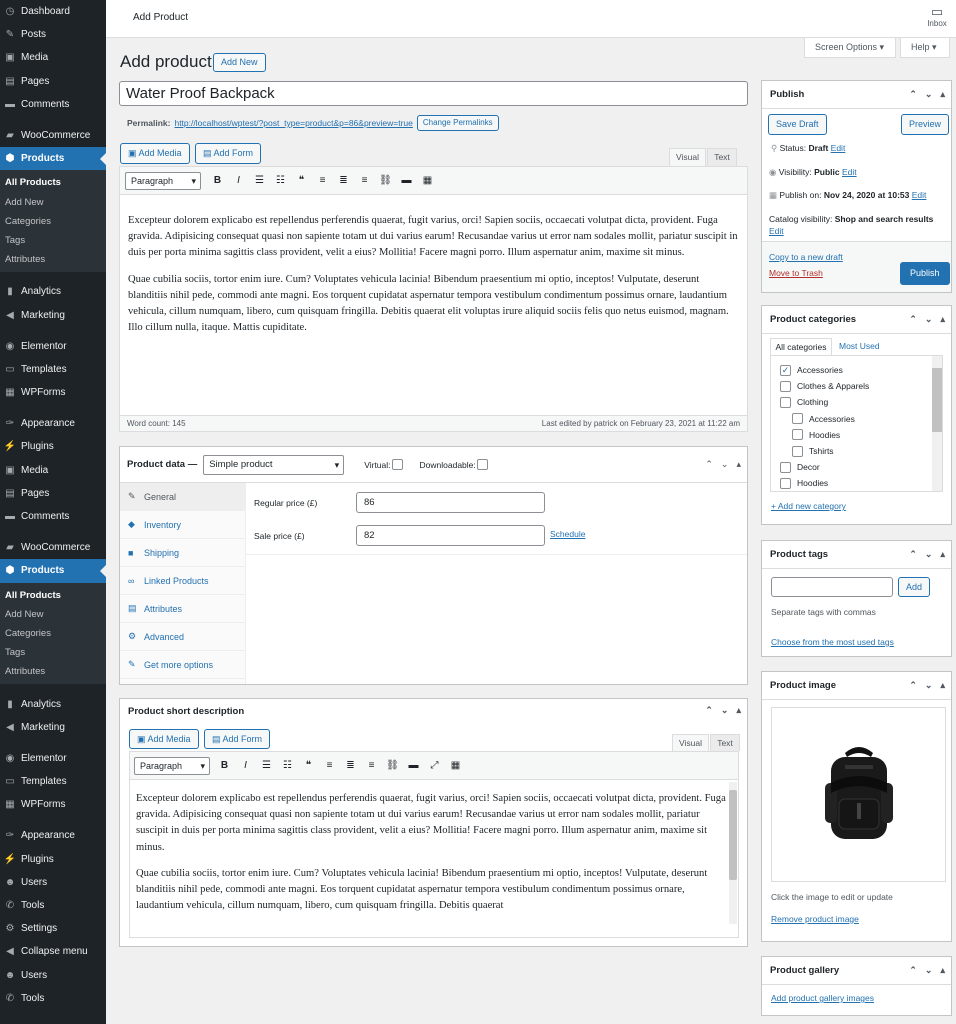 The image size is (956, 1024). What do you see at coordinates (838, 148) in the screenshot?
I see `status-edit-link: Edit` at bounding box center [838, 148].